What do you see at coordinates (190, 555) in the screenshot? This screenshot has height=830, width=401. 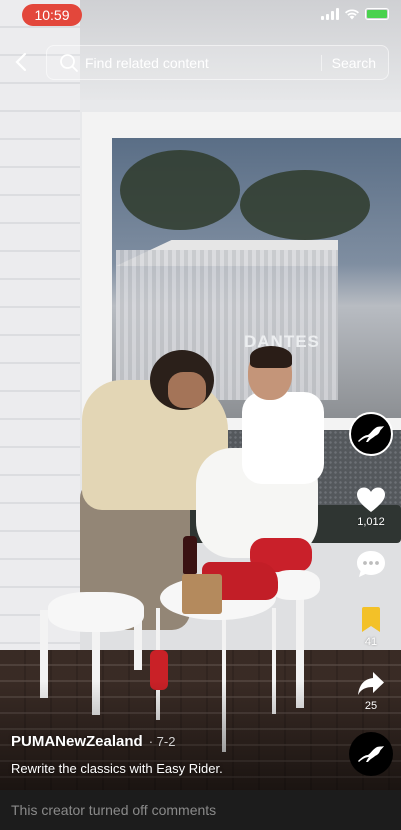 I see `bottle` at bounding box center [190, 555].